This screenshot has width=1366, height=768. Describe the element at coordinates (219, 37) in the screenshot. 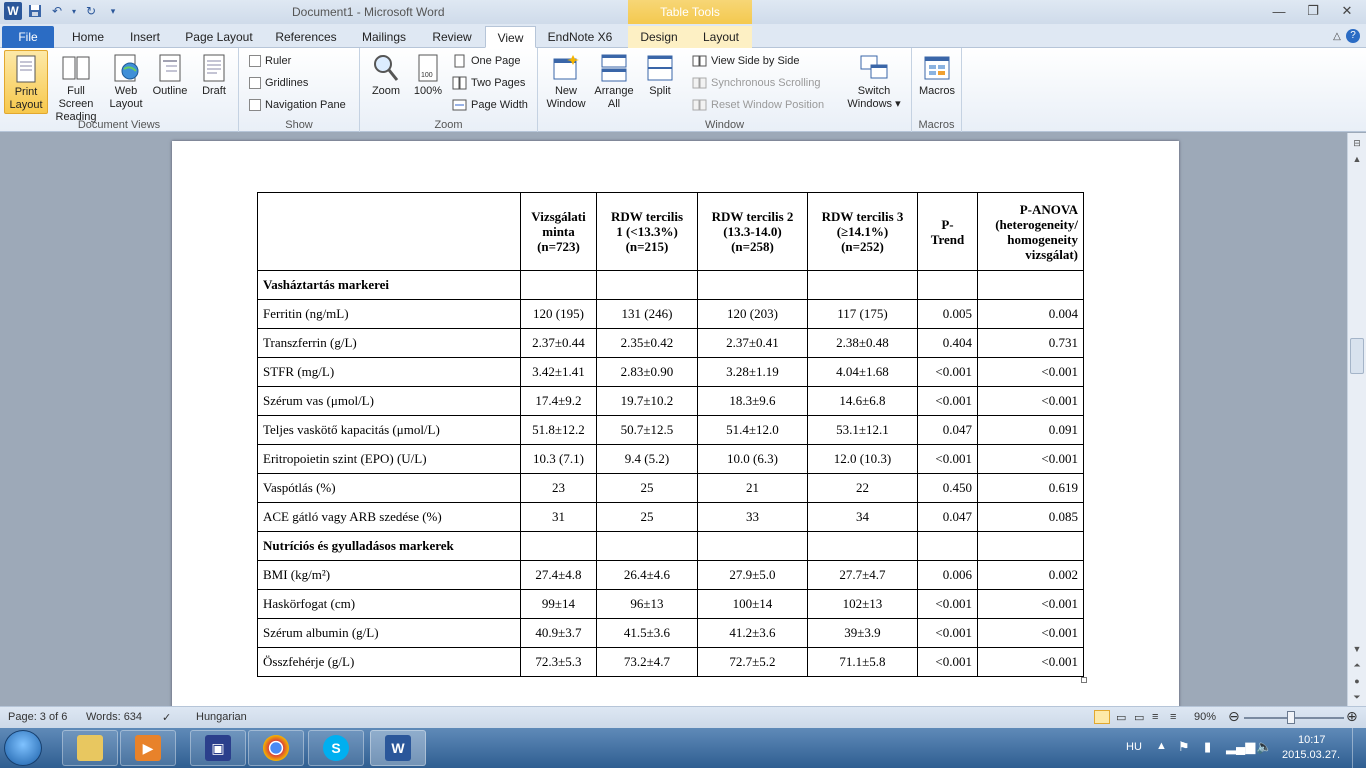

I see `tab-page-layout: Page Layout` at that location.